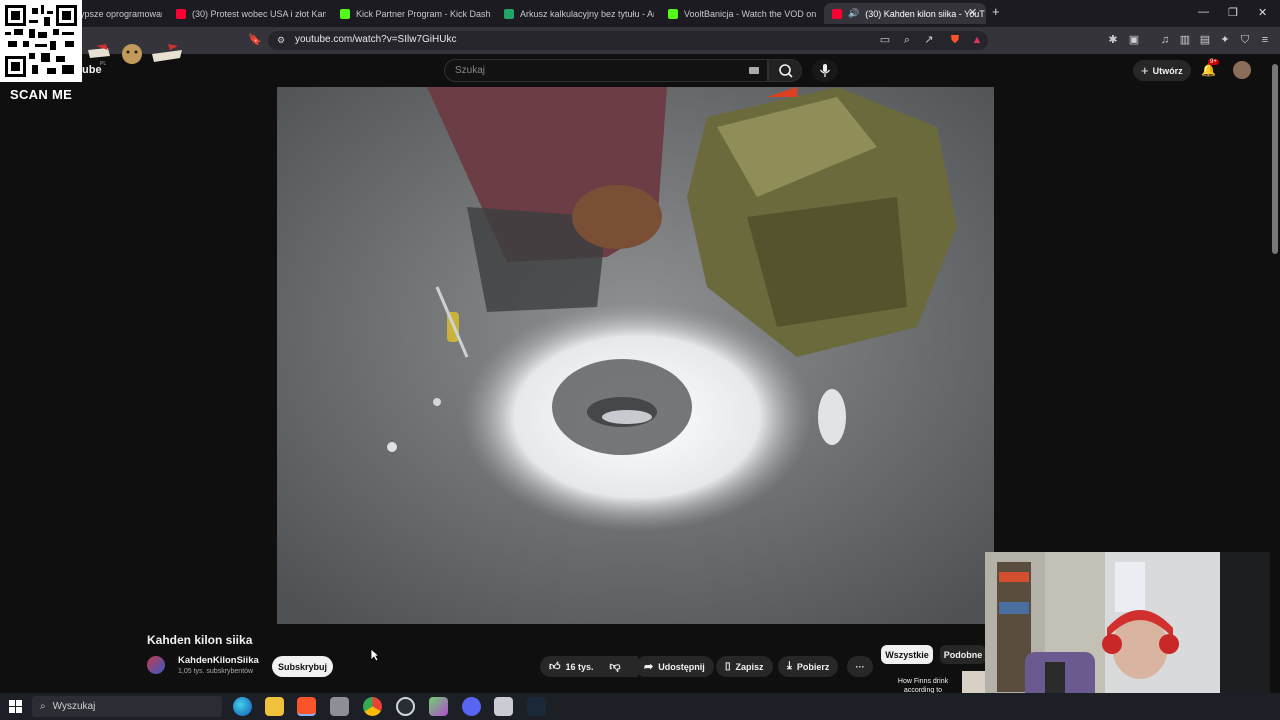 This screenshot has height=720, width=1280. What do you see at coordinates (681, 666) in the screenshot?
I see `share-label: Udostępnij` at bounding box center [681, 666].